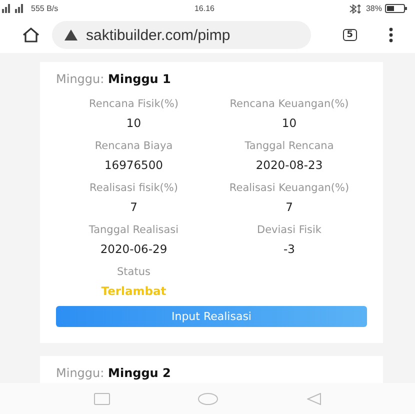  I want to click on clock-time: 16.16, so click(204, 8).